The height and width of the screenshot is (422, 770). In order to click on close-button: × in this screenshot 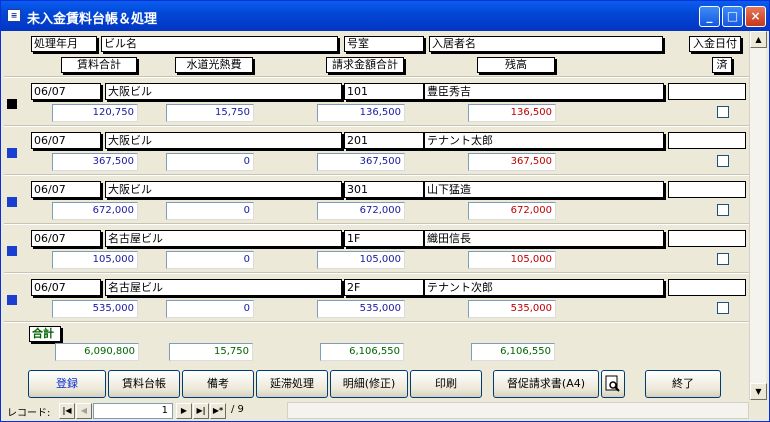, I will do `click(755, 16)`.